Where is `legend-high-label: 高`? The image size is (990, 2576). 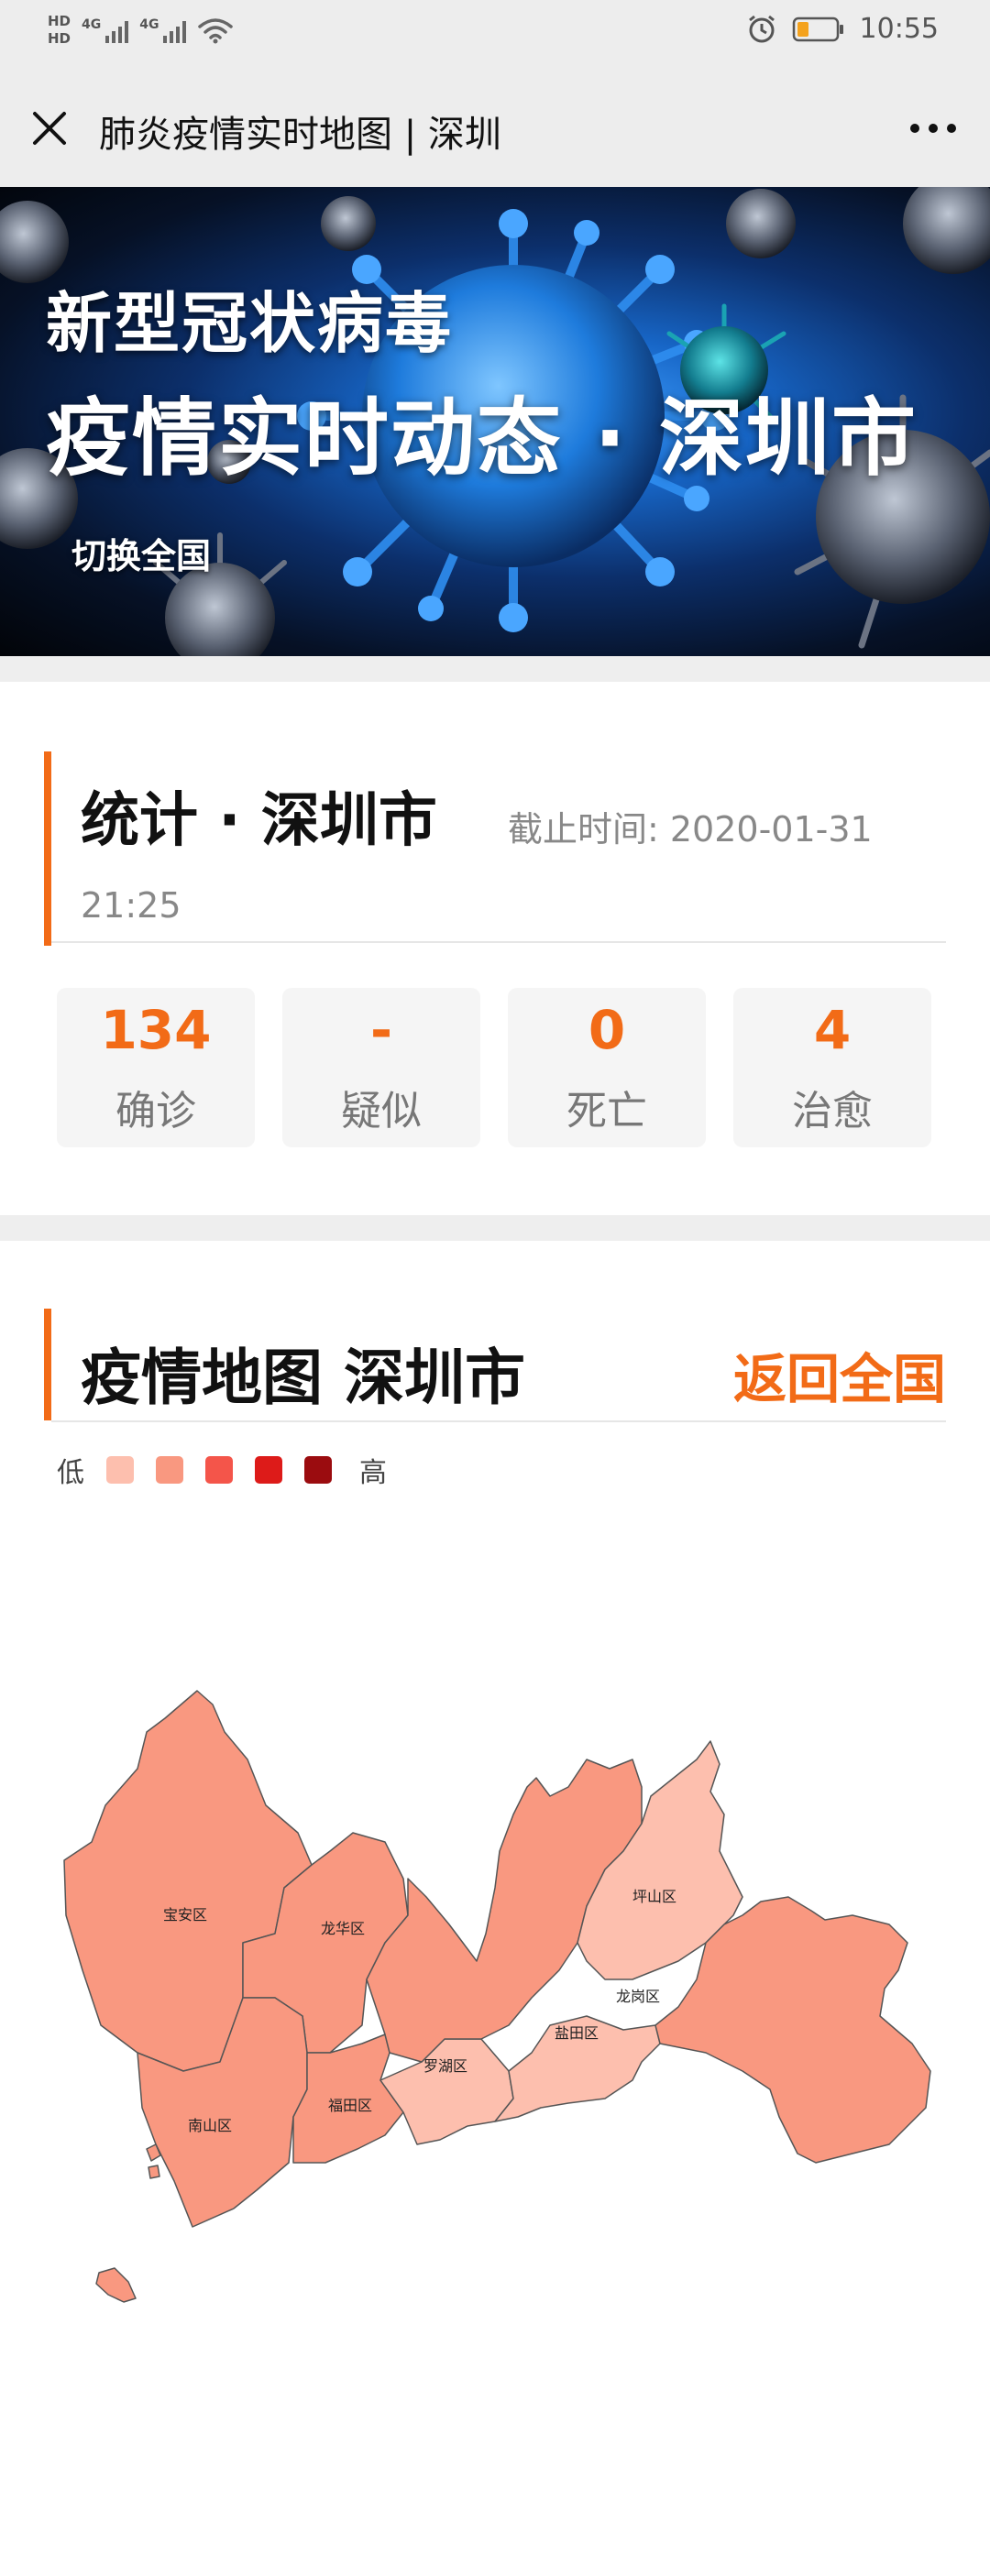
legend-high-label: 高 is located at coordinates (373, 1473).